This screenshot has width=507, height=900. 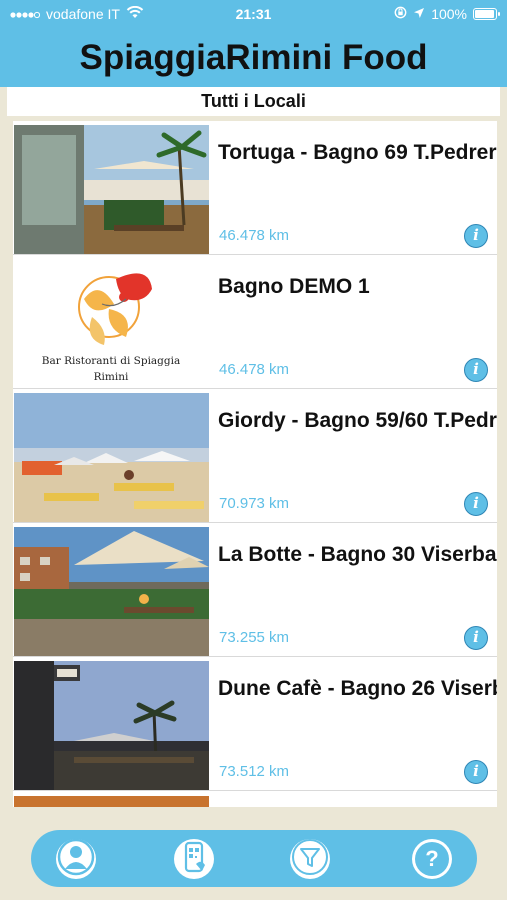 I want to click on filter-button, so click(x=310, y=859).